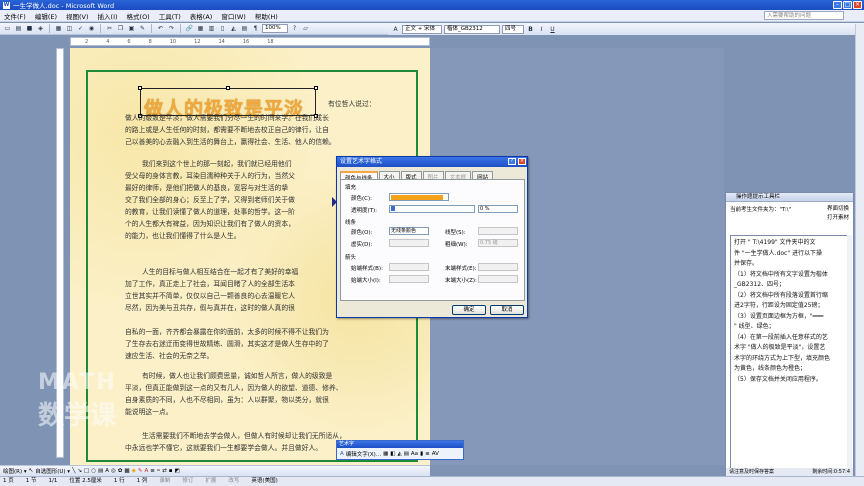  I want to click on vertical-text-icon: ▮, so click(421, 454).